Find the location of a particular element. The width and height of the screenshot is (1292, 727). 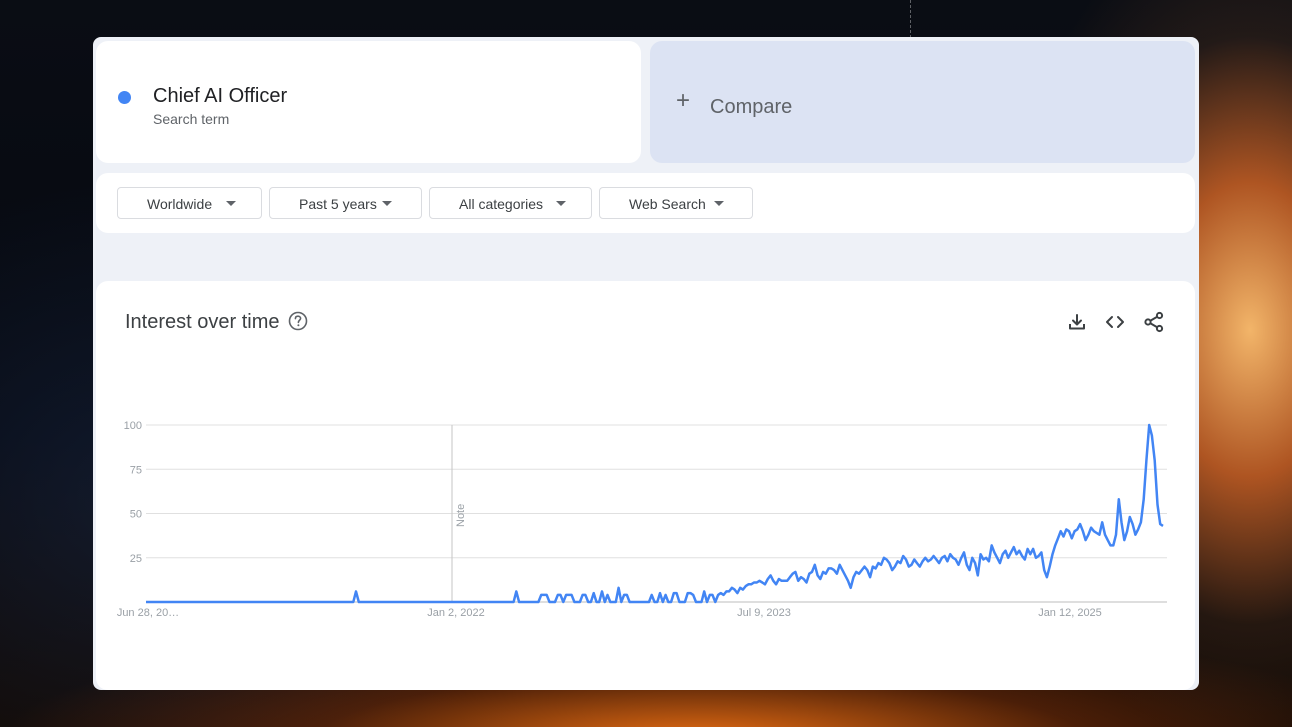

y-tick-label: 75 is located at coordinates (136, 470).